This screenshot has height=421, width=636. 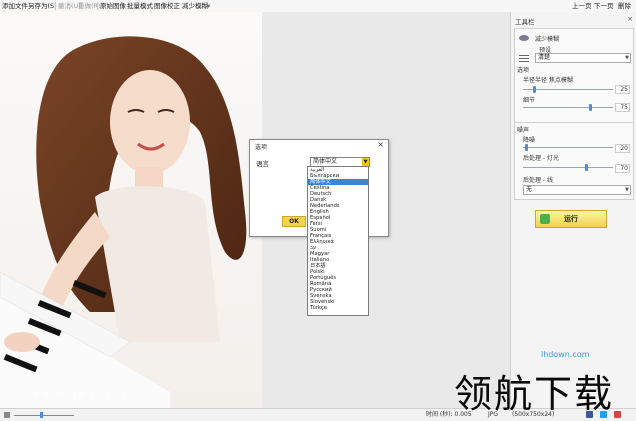 I want to click on run-icon, so click(x=545, y=219).